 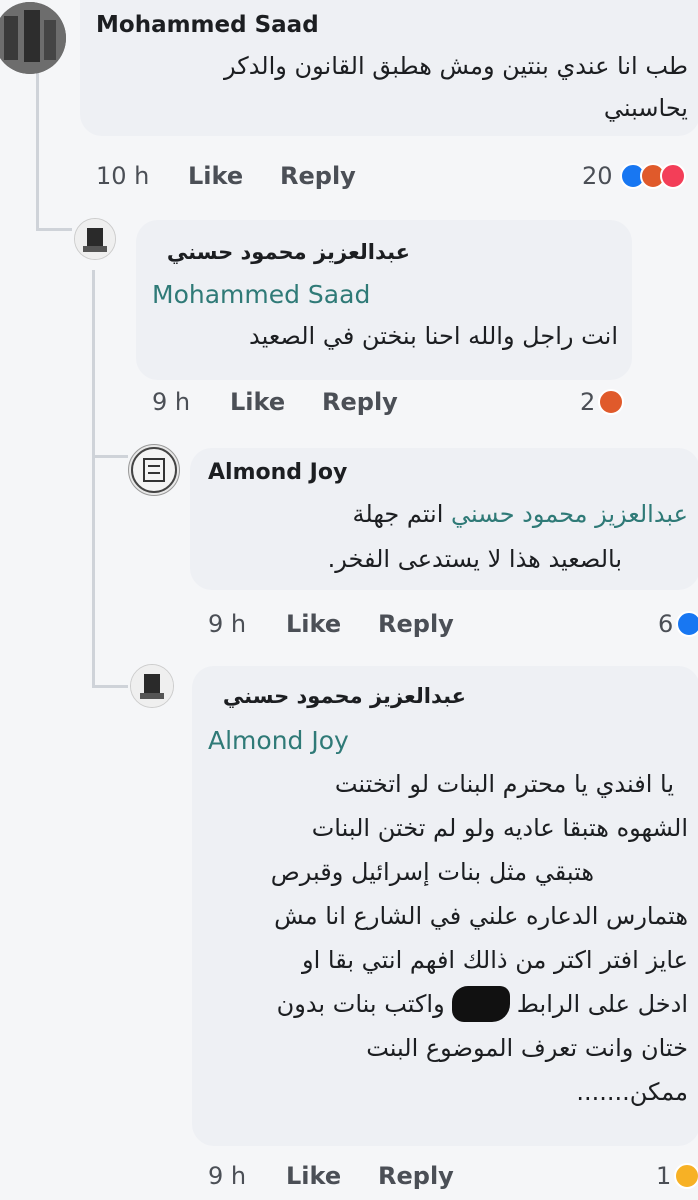 What do you see at coordinates (499, 828) in the screenshot?
I see `comment-text-line: الشهوه هتبقا عاديه ولو لم تختن البنات` at bounding box center [499, 828].